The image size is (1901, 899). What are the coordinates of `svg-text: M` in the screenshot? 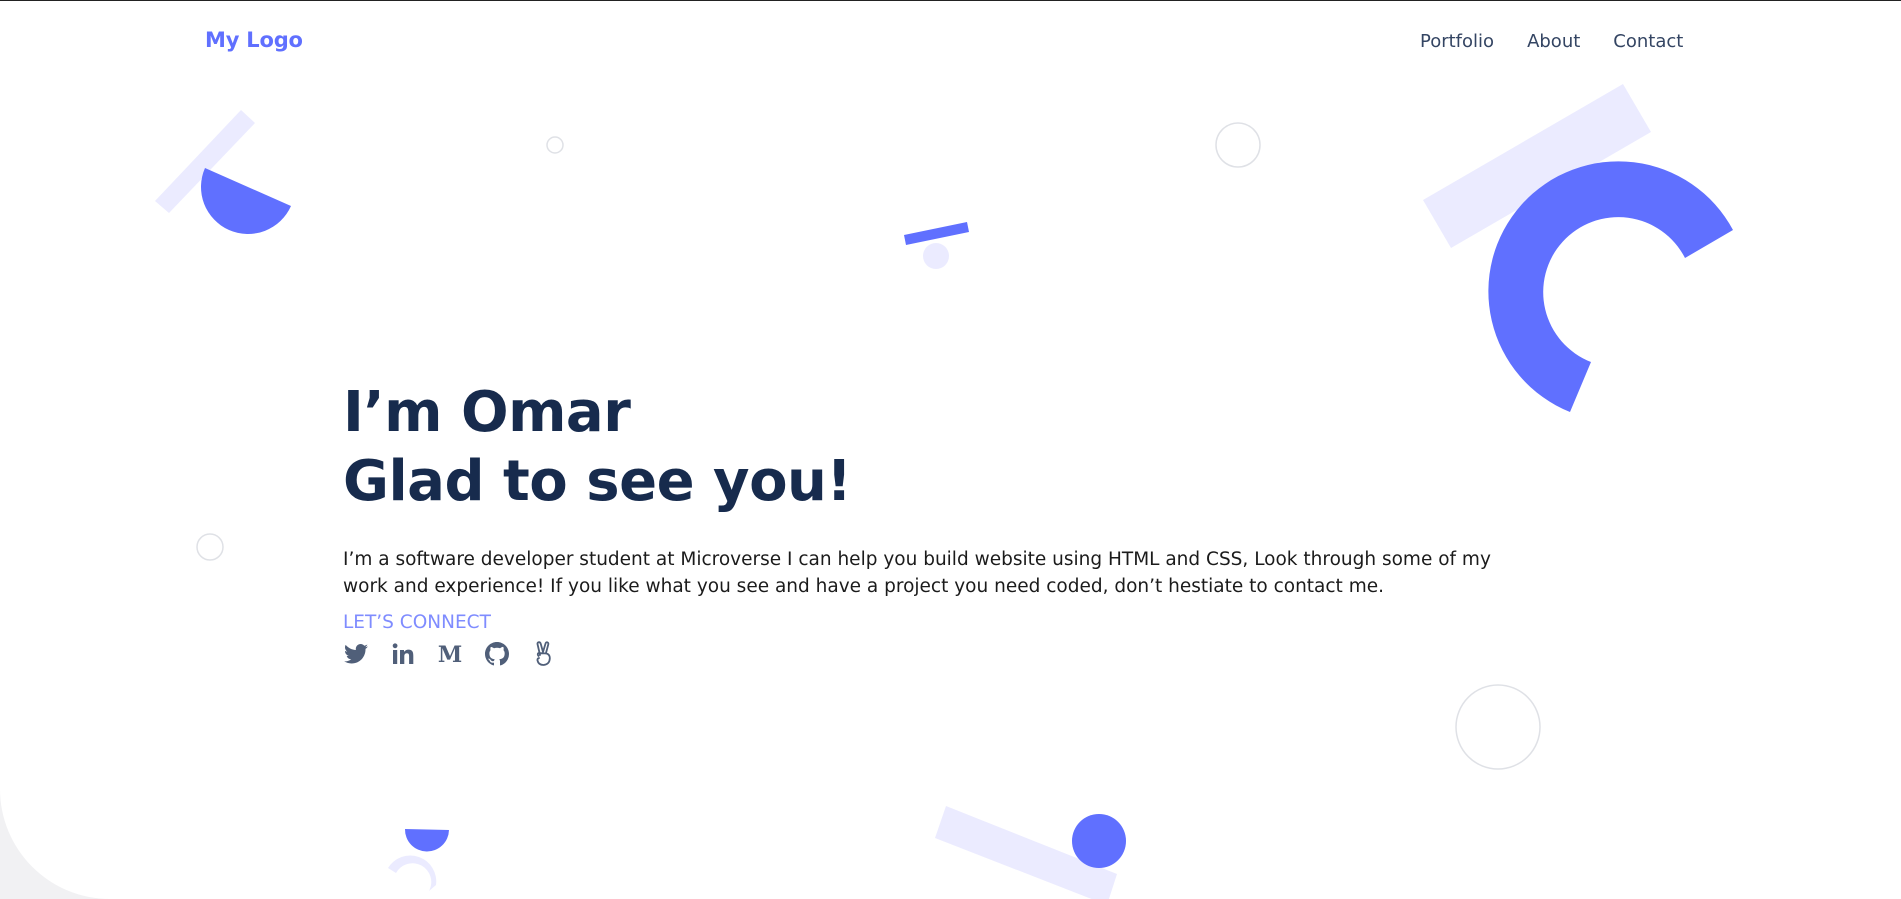 It's located at (450, 654).